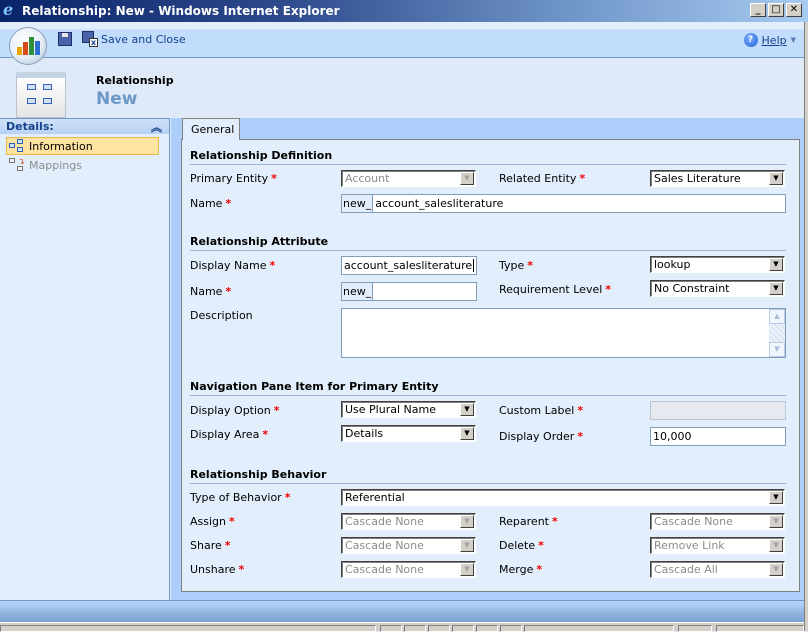  I want to click on type-of-behavior-select: Referential ▼, so click(563, 497).